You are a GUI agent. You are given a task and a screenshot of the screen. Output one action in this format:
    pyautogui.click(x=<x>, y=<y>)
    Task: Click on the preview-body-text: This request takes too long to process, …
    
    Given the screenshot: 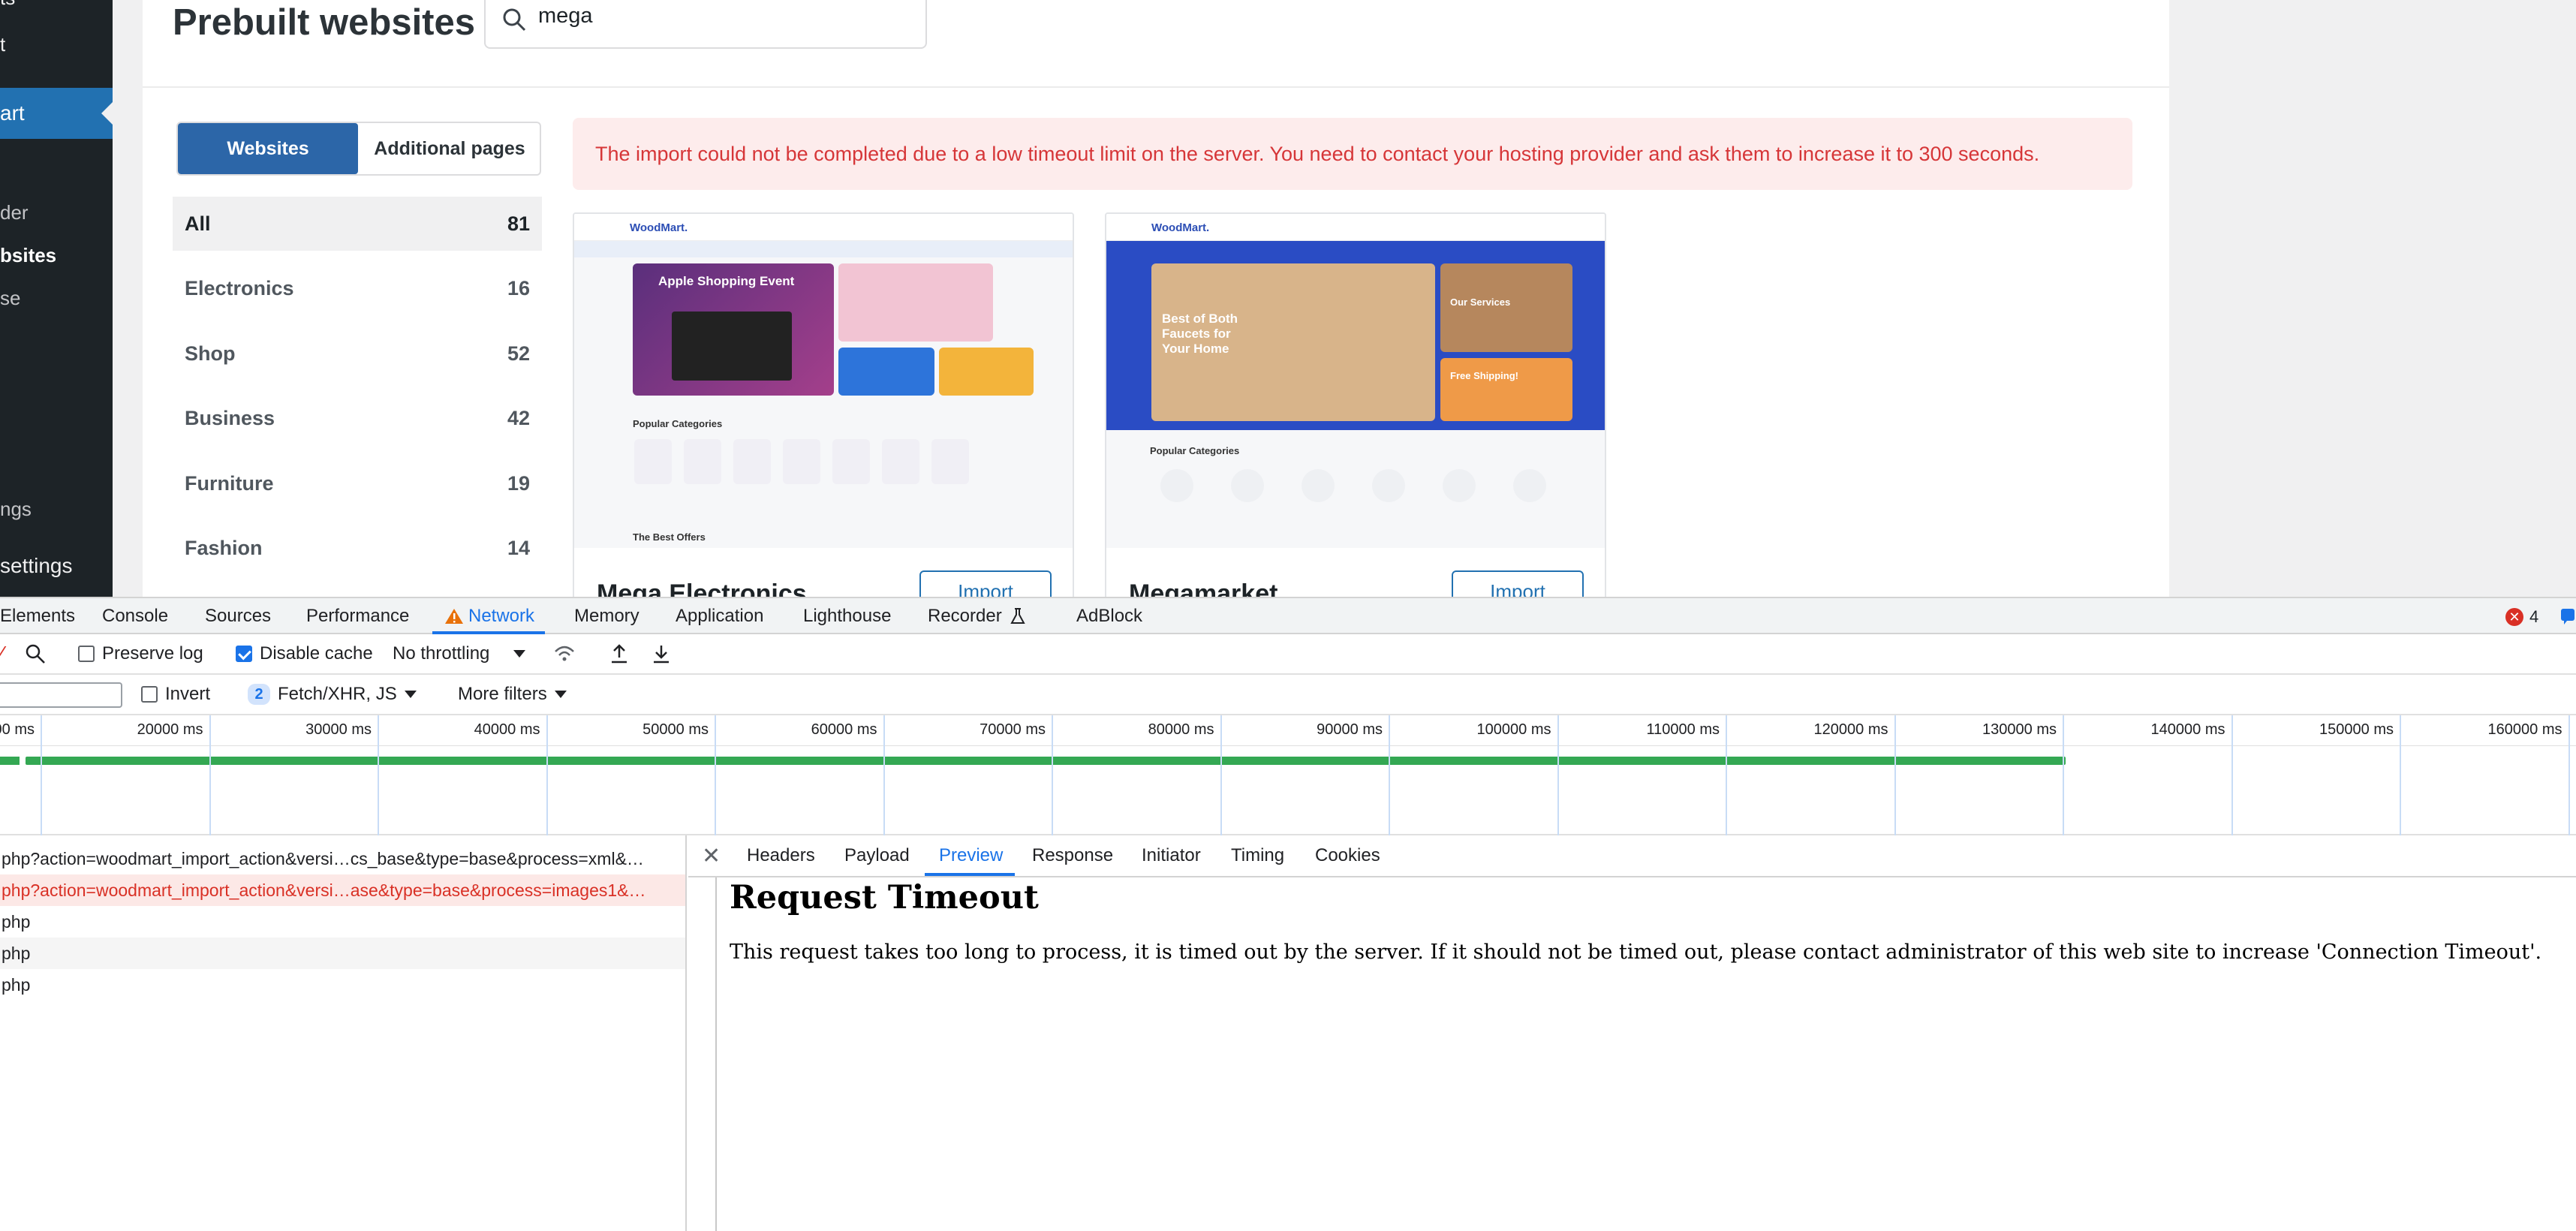 What is the action you would take?
    pyautogui.click(x=1636, y=952)
    